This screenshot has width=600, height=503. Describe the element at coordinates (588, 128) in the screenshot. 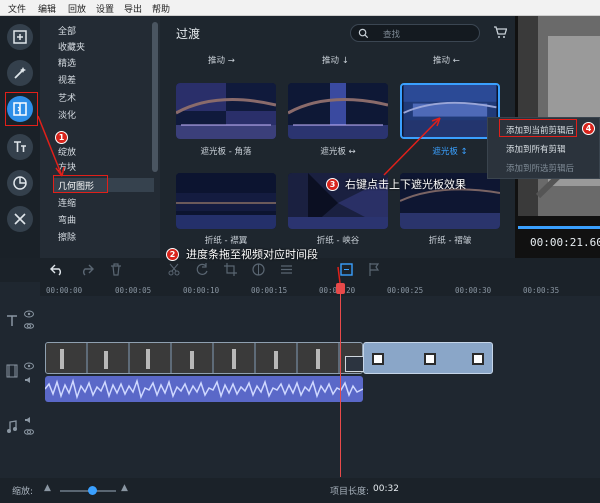

I see `annotation-marker-4: 4` at that location.